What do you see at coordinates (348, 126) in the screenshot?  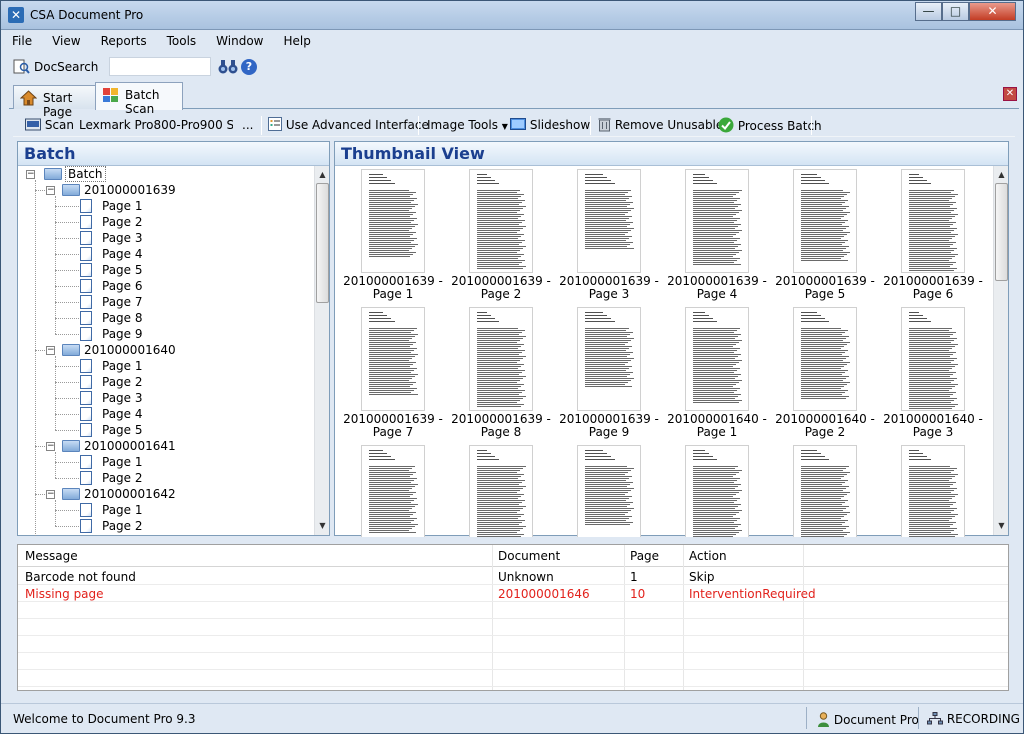 I see `advanced-interface-button: Use Advanced Interface` at bounding box center [348, 126].